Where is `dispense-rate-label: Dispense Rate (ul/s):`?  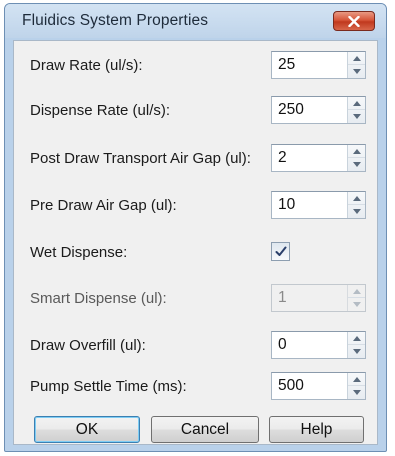 dispense-rate-label: Dispense Rate (ul/s): is located at coordinates (100, 110).